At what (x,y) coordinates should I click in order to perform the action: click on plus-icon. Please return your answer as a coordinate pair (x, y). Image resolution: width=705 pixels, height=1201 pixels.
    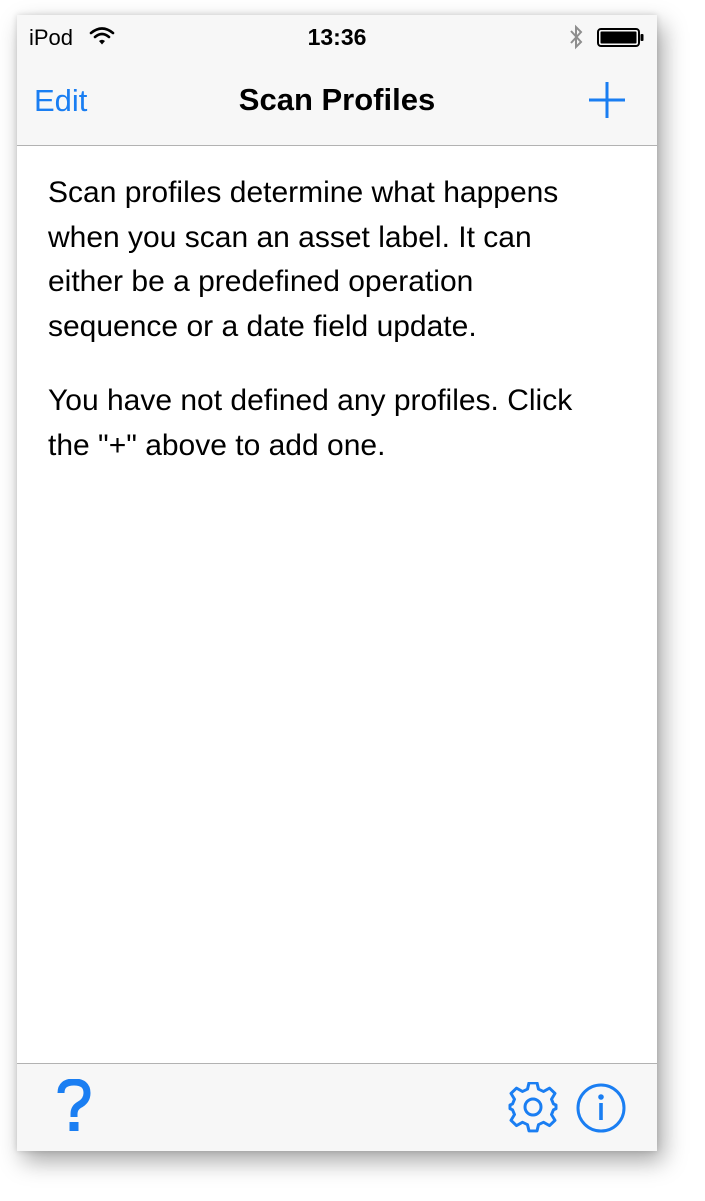
    Looking at the image, I should click on (607, 100).